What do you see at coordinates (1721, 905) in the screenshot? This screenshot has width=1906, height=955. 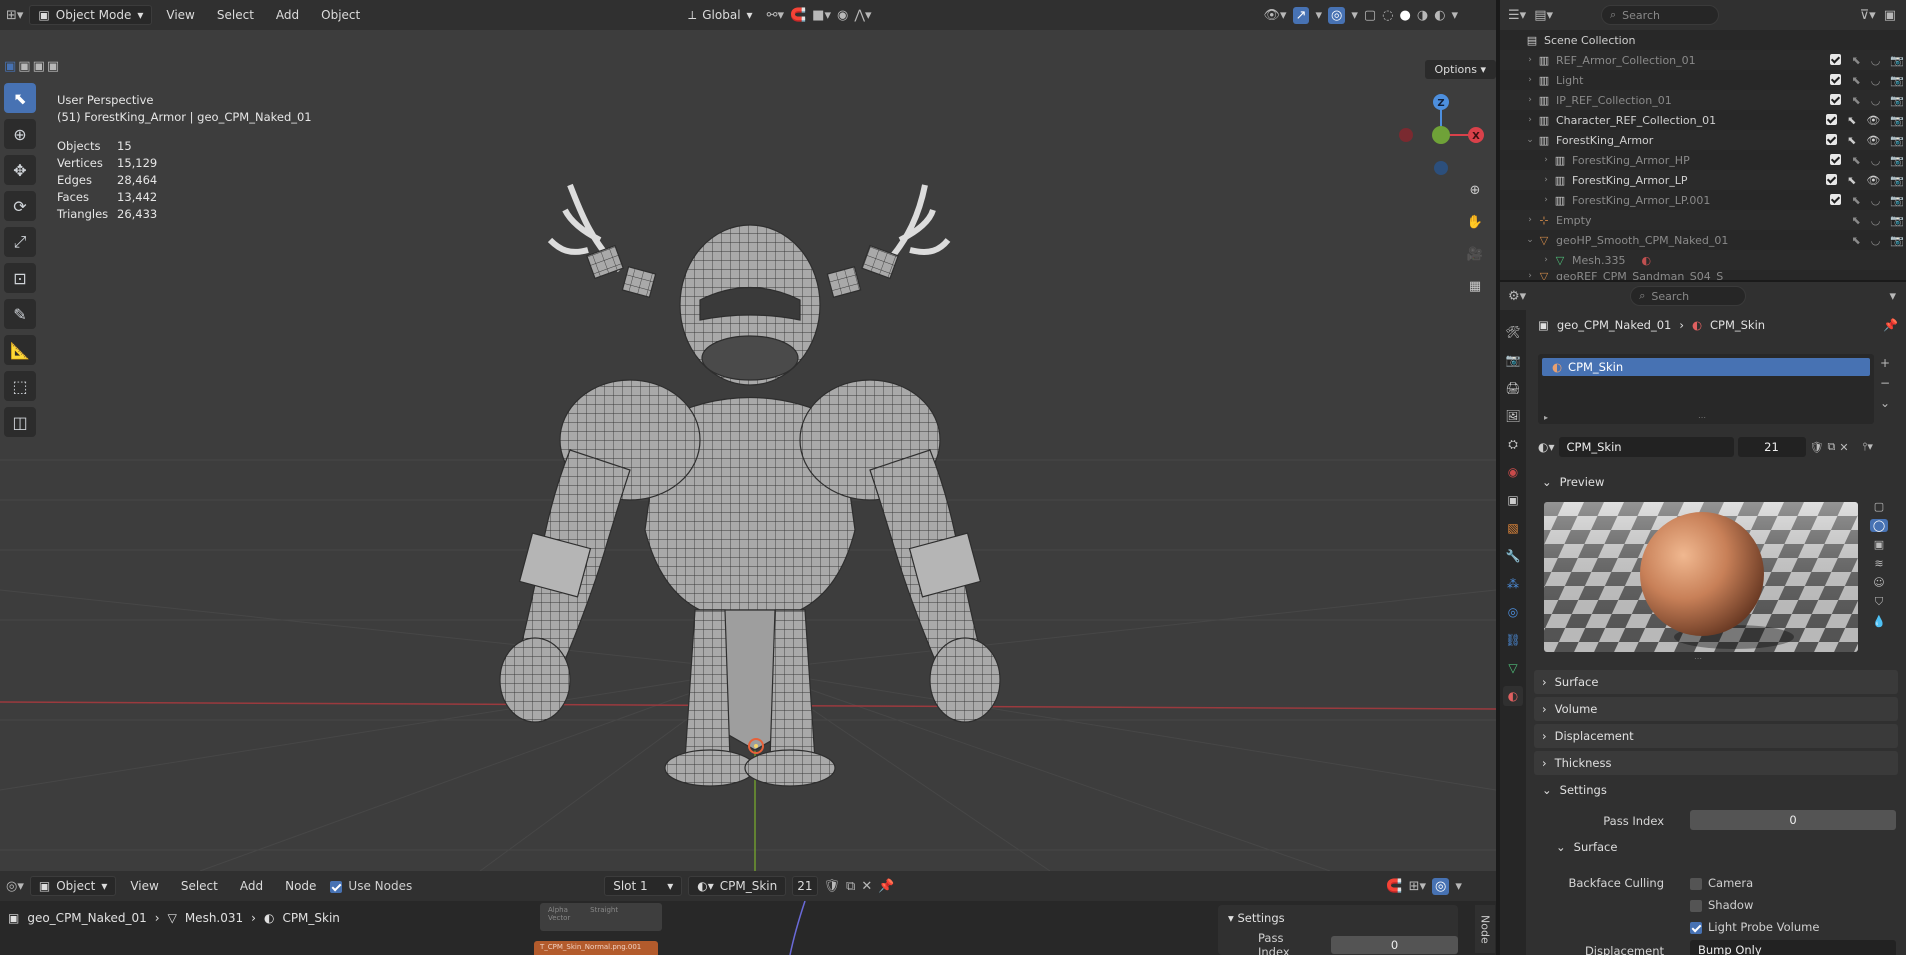 I see `shadow-checkbox: Shadow` at bounding box center [1721, 905].